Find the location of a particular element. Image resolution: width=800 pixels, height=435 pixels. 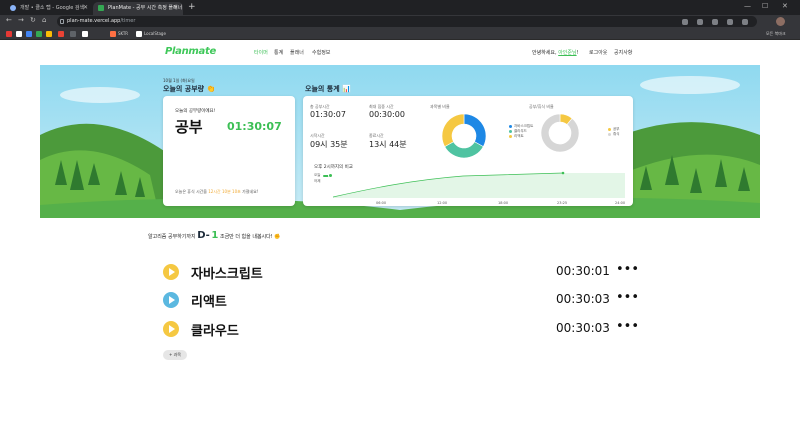

translate-icon is located at coordinates (685, 22).